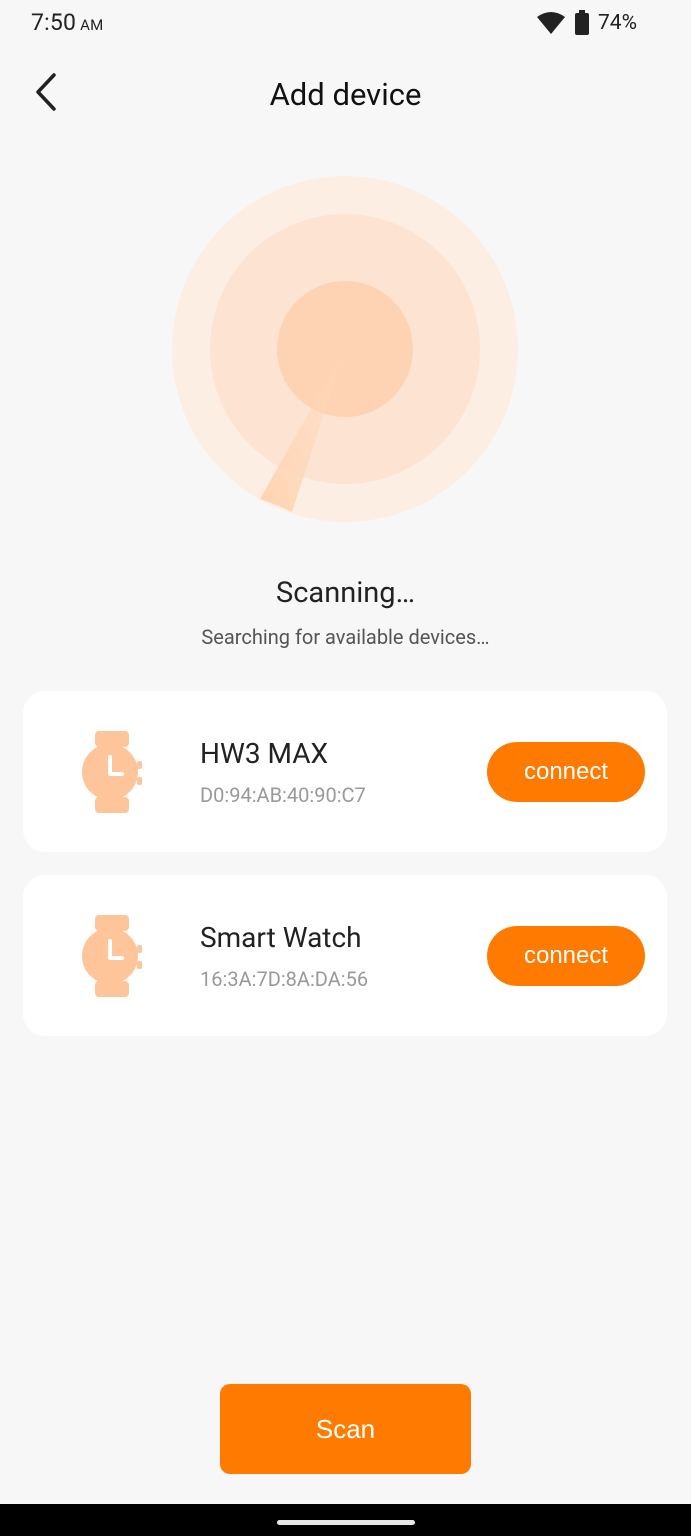 The width and height of the screenshot is (691, 1536). I want to click on device-name: Smart Watch, so click(281, 937).